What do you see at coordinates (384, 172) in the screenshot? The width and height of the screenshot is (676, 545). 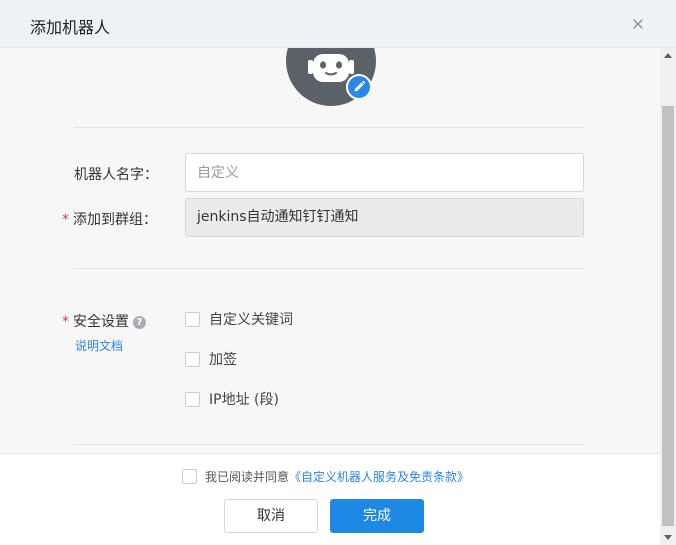 I see `robot-name-input` at bounding box center [384, 172].